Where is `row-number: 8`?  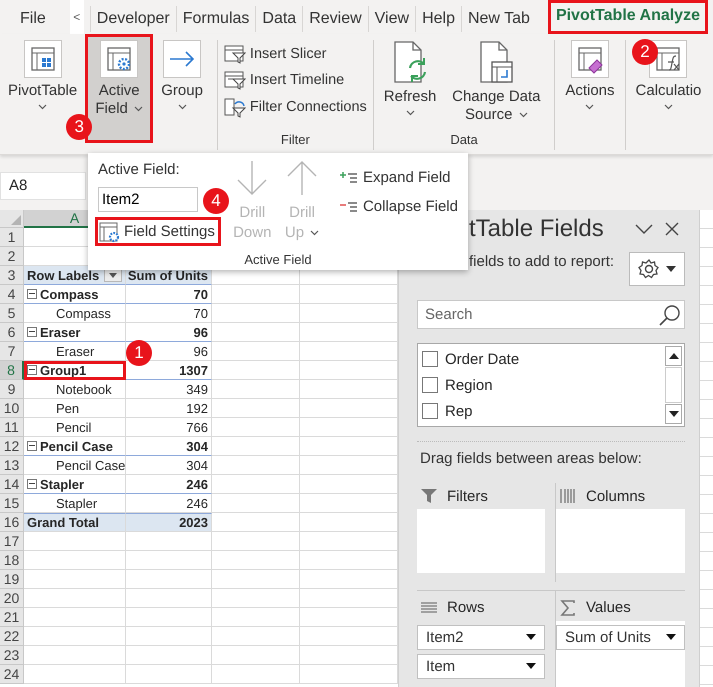
row-number: 8 is located at coordinates (12, 370).